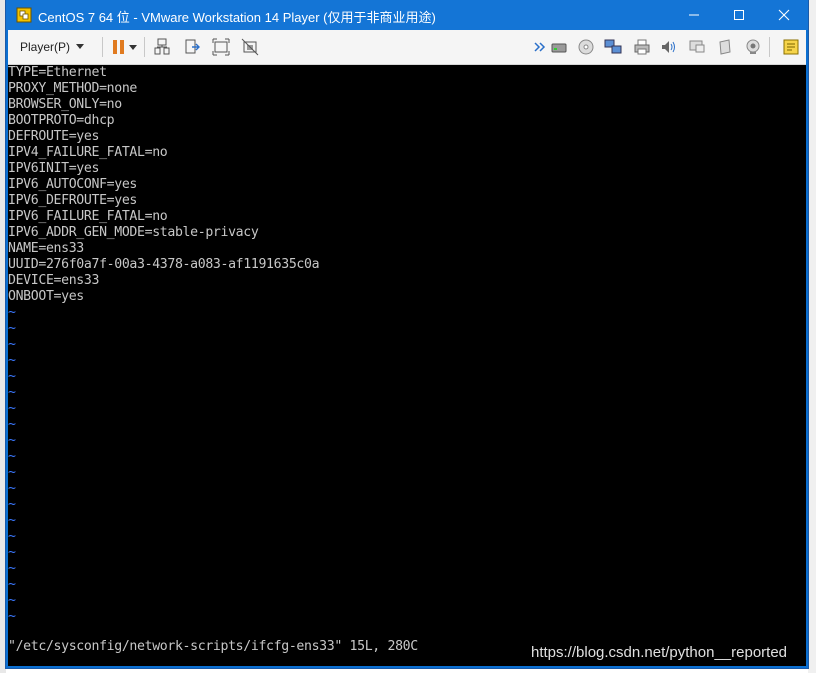  What do you see at coordinates (45, 47) in the screenshot?
I see `player-menu-label: Player(P)` at bounding box center [45, 47].